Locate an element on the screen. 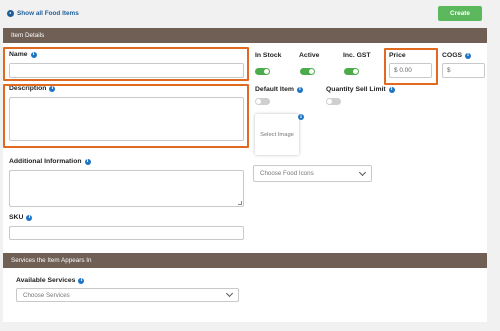 The height and width of the screenshot is (331, 500). available-services-label: Available Services i is located at coordinates (50, 280).